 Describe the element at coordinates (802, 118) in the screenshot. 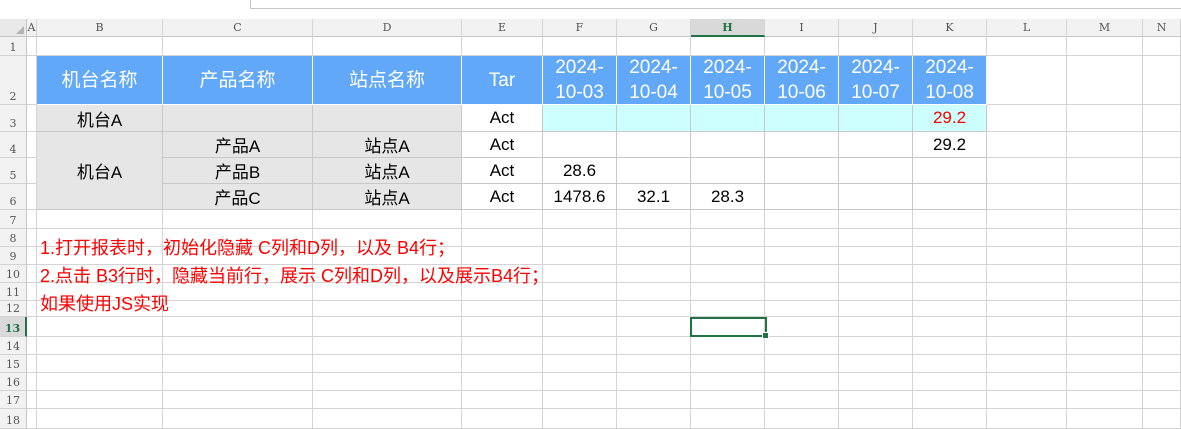

I see `row3-value` at that location.